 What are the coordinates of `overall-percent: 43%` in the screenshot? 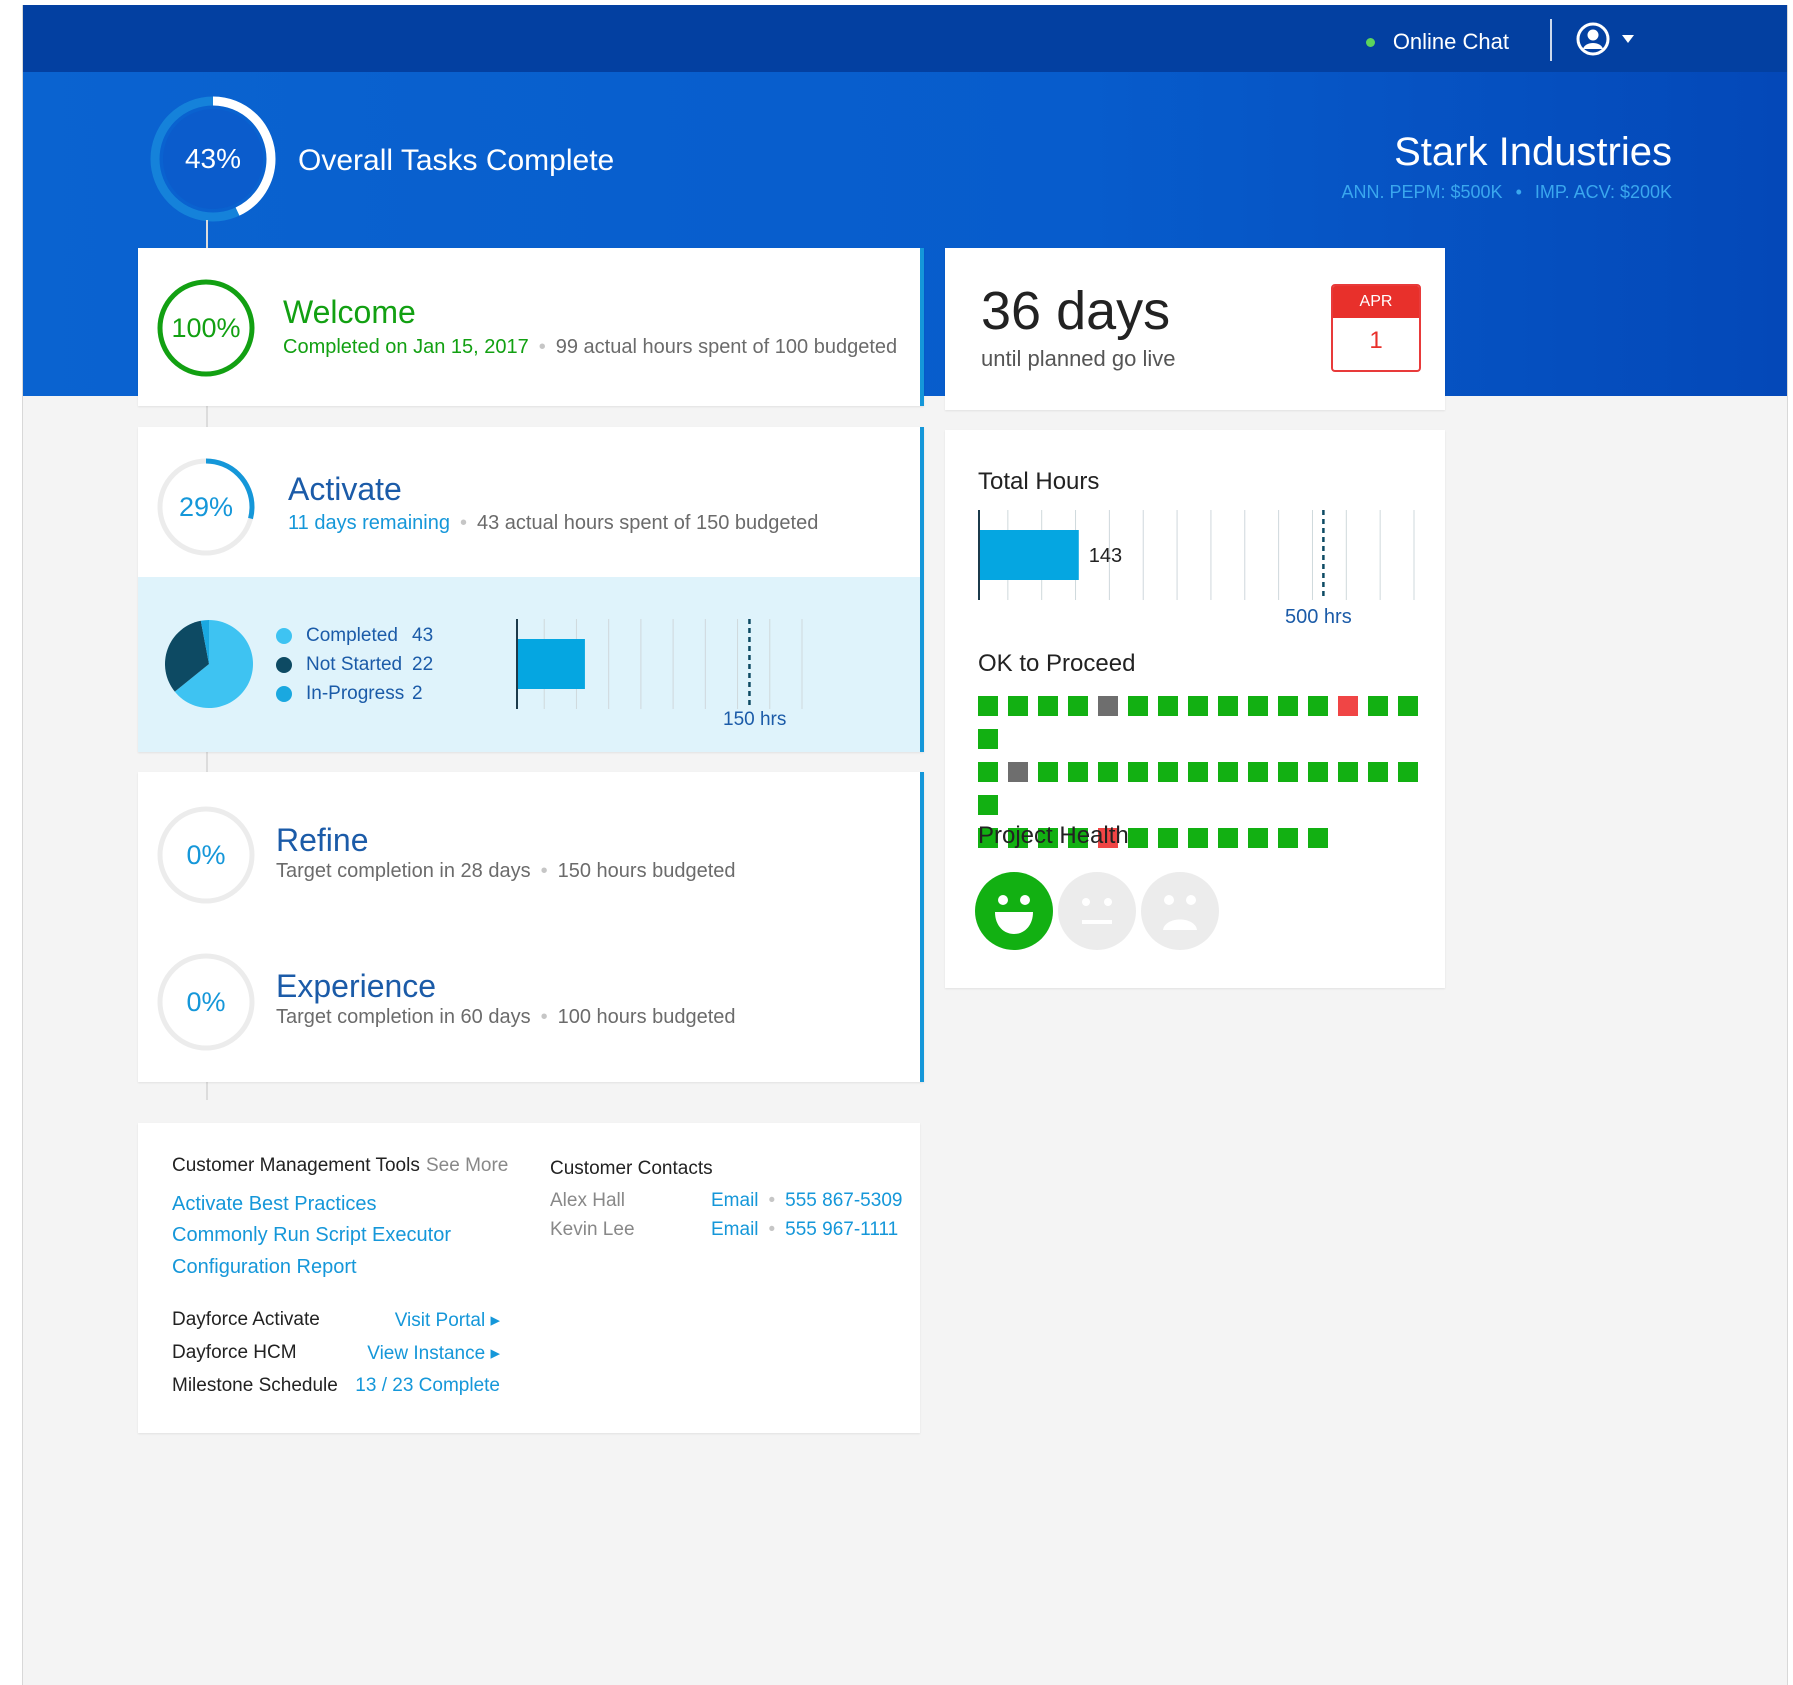 It's located at (213, 158).